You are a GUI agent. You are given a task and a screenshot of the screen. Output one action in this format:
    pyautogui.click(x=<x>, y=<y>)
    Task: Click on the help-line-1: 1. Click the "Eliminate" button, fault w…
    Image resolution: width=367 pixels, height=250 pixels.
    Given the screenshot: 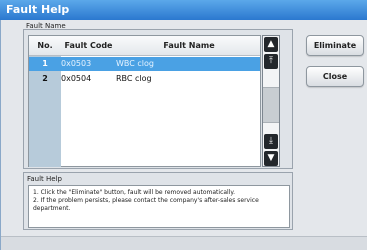 What is the action you would take?
    pyautogui.click(x=134, y=192)
    